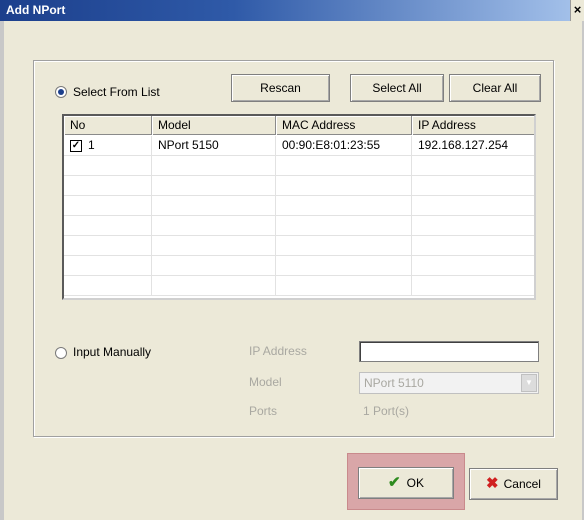 The height and width of the screenshot is (520, 584). Describe the element at coordinates (108, 146) in the screenshot. I see `cell-no: ✓ 1` at that location.